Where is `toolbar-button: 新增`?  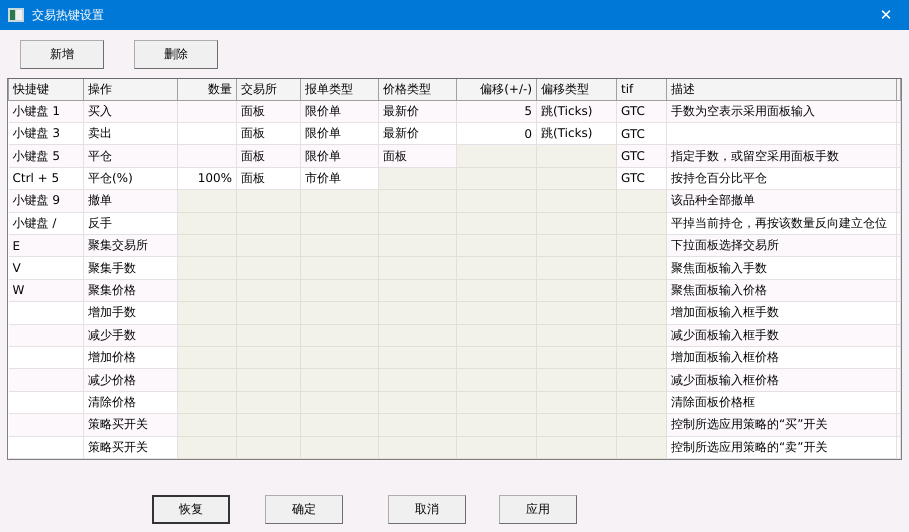
toolbar-button: 新增 is located at coordinates (62, 54).